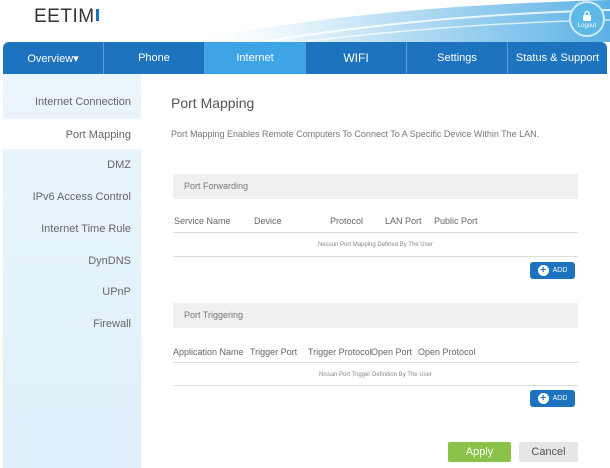 The height and width of the screenshot is (468, 610). I want to click on sidebar-item-internet-connection: Internet Connection, so click(83, 102).